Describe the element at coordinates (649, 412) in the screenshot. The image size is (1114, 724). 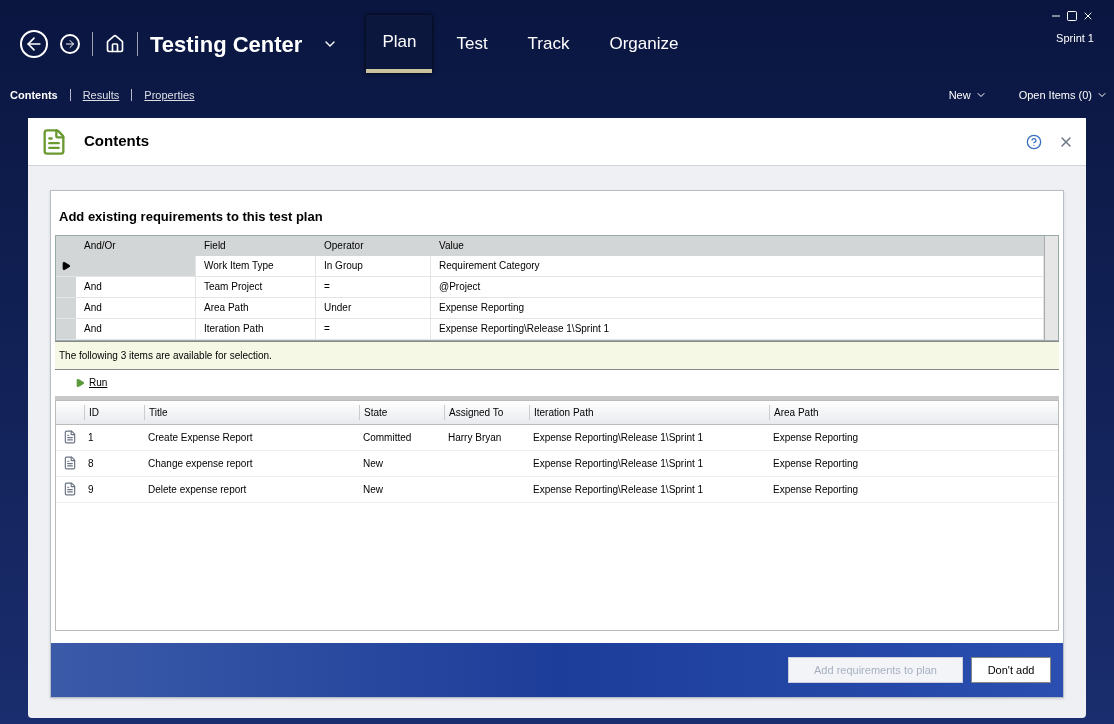
I see `column-header: Iteration Path` at that location.